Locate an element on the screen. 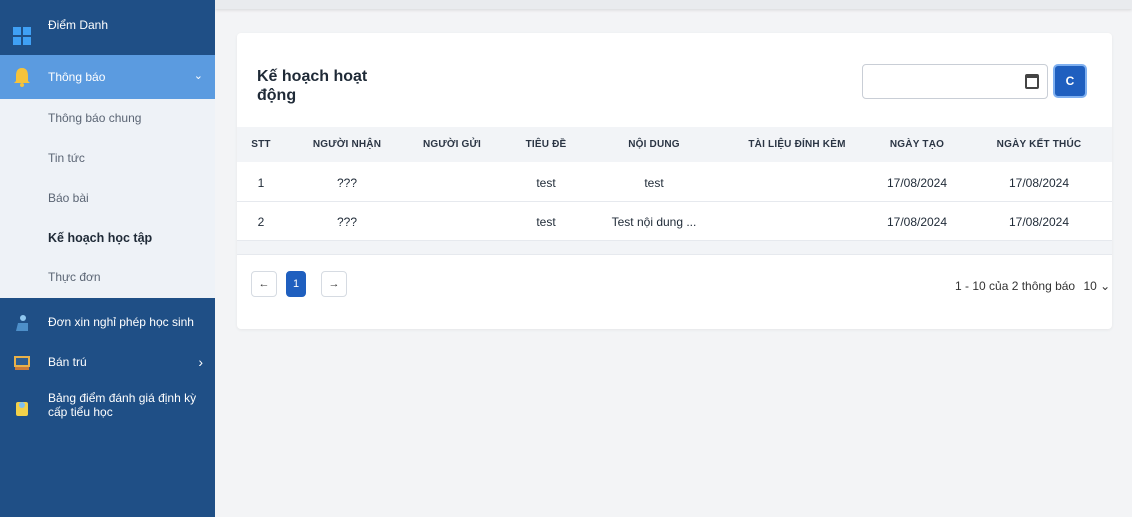 The image size is (1132, 517). cell-stt: 1 is located at coordinates (261, 183).